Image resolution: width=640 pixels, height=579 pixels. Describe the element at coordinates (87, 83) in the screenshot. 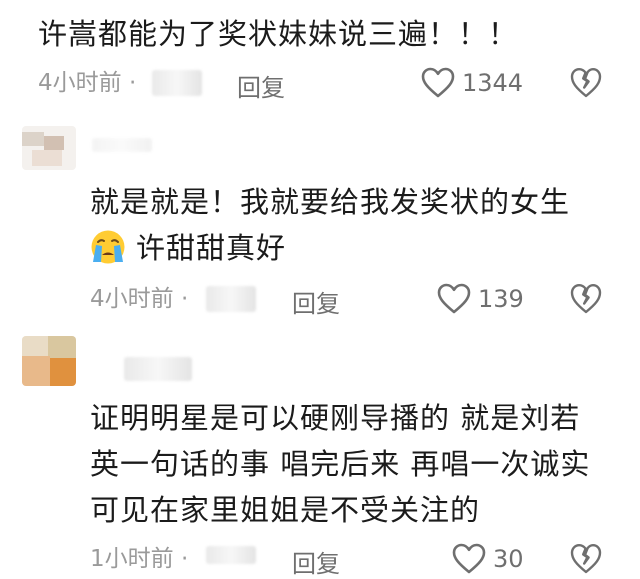

I see `comment-1-time: 4小时前 ·` at that location.